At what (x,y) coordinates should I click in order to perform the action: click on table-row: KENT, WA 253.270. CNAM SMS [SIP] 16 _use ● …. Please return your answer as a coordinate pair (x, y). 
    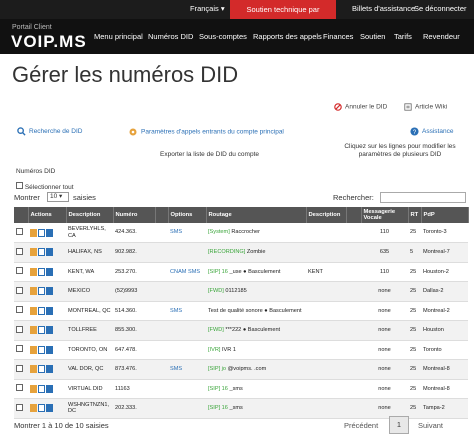
    Looking at the image, I should click on (241, 272).